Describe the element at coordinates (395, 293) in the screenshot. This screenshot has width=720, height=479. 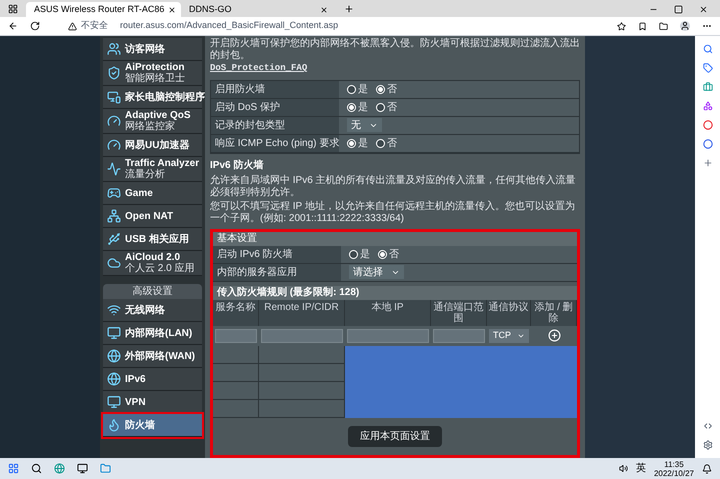
I see `section-header: 传入防火墙规则 (最多限制: 128)` at that location.